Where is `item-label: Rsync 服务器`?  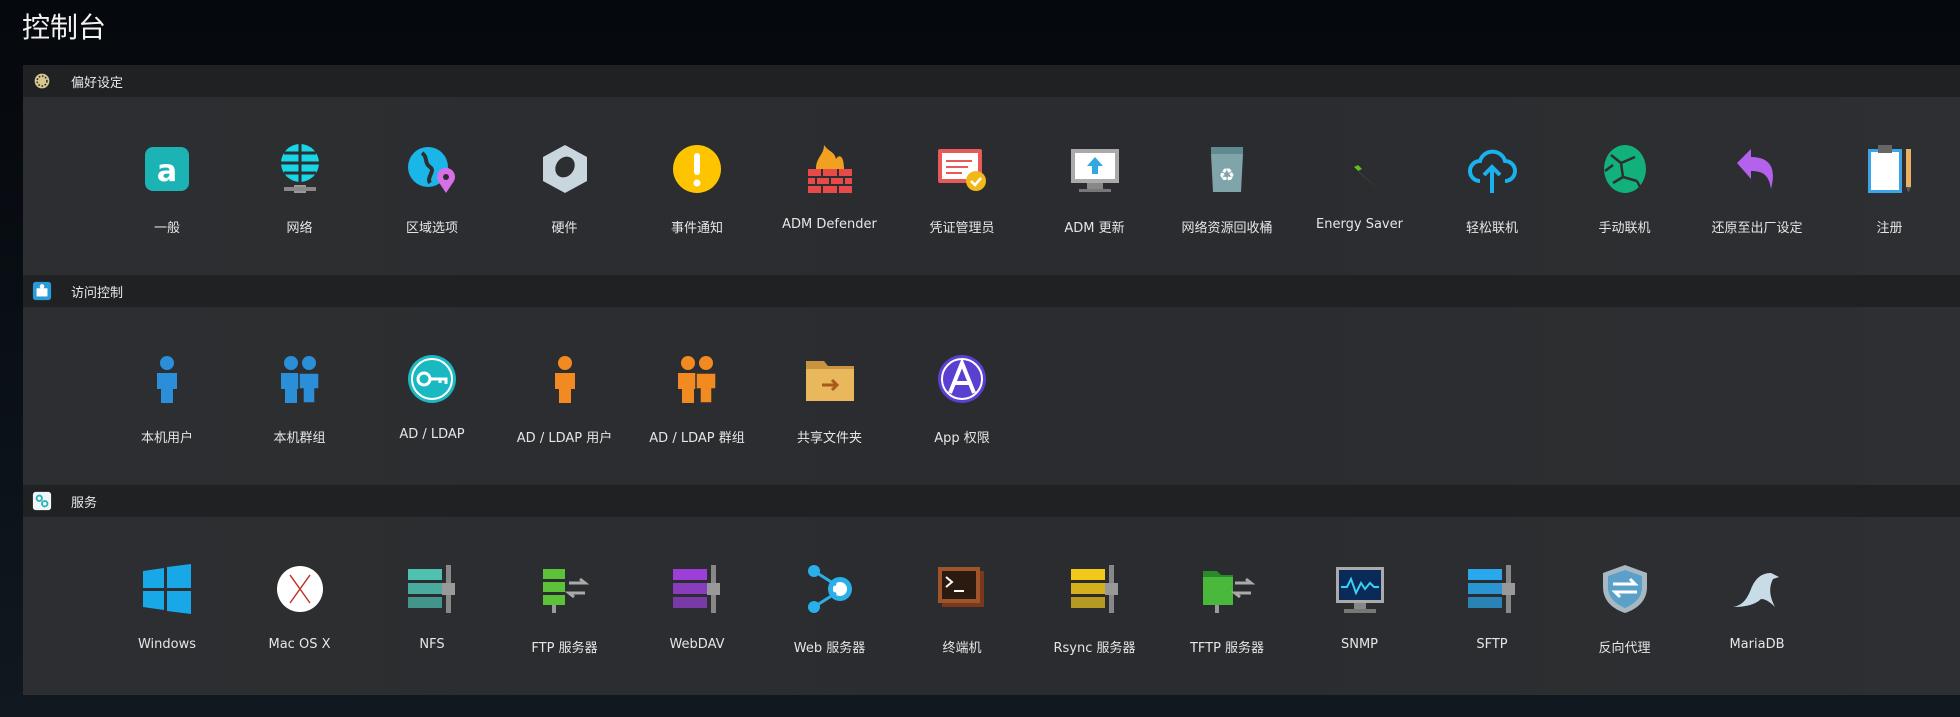 item-label: Rsync 服务器 is located at coordinates (1094, 648).